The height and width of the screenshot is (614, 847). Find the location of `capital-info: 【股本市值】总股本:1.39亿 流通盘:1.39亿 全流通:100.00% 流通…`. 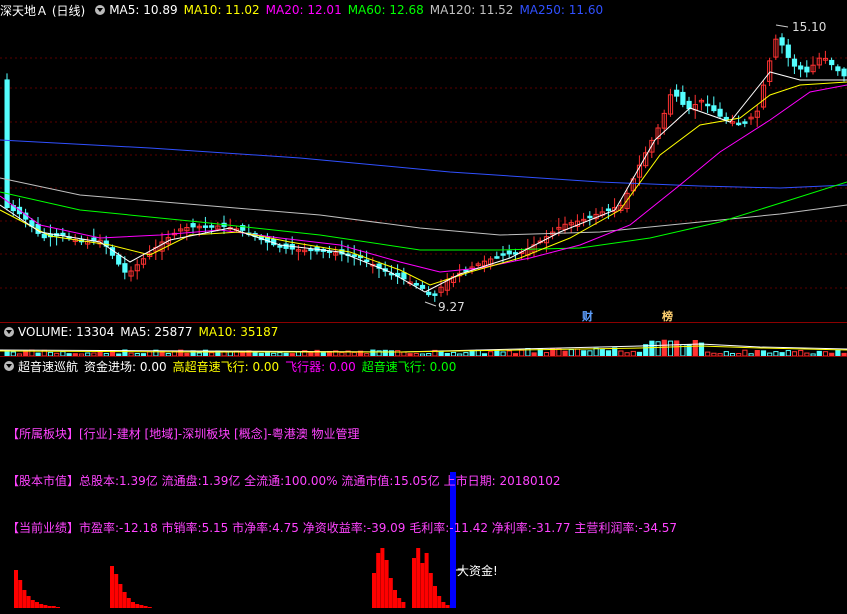

capital-info: 【股本市值】总股本:1.39亿 流通盘:1.39亿 全流通:100.00% 流通… is located at coordinates (284, 481).